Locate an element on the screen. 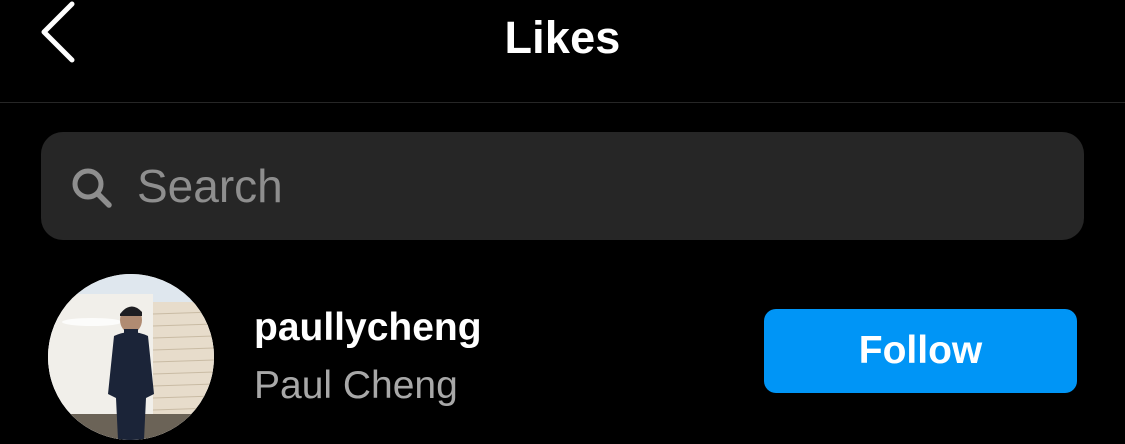  avatar-photo is located at coordinates (131, 357).